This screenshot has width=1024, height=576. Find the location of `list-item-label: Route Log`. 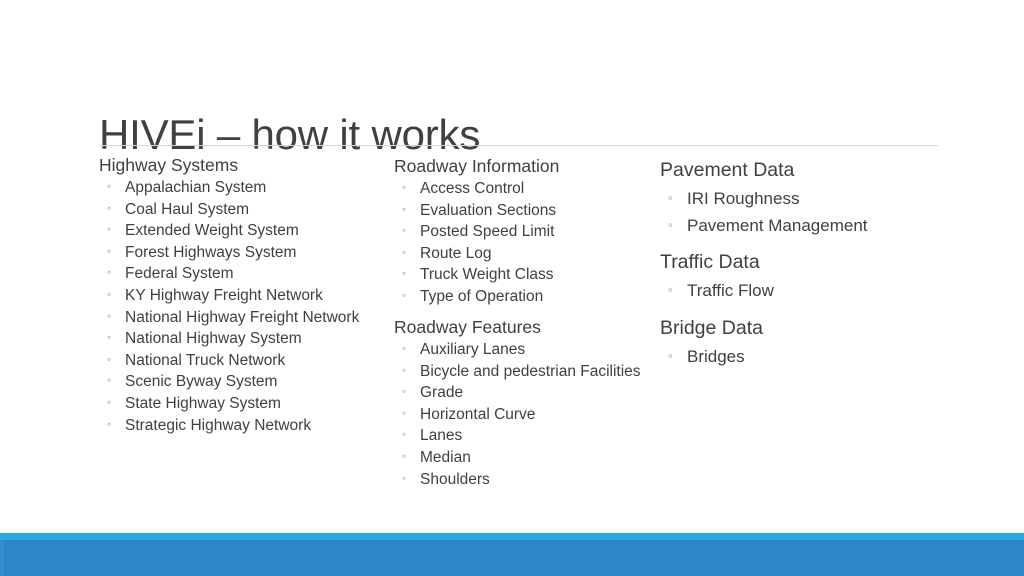

list-item-label: Route Log is located at coordinates (456, 253).